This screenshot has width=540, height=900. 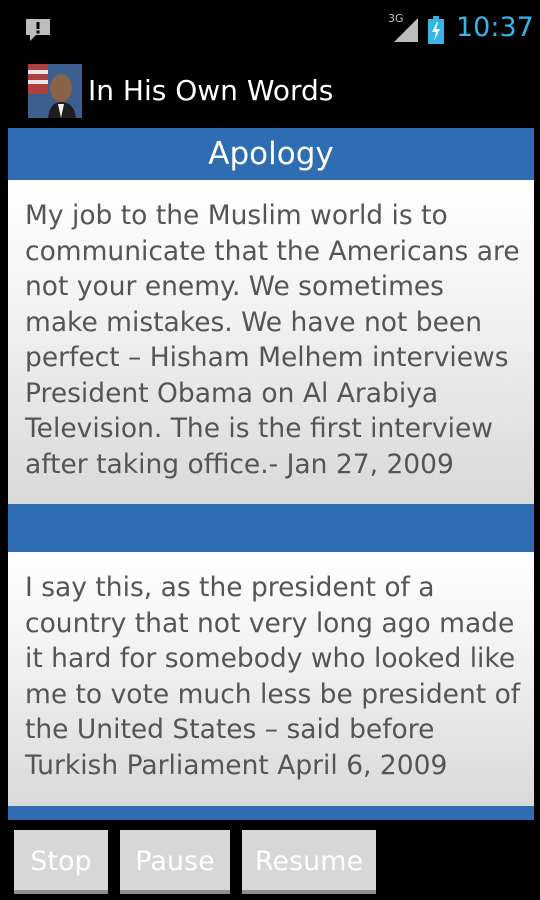 I want to click on resume-button: Resume, so click(x=309, y=862).